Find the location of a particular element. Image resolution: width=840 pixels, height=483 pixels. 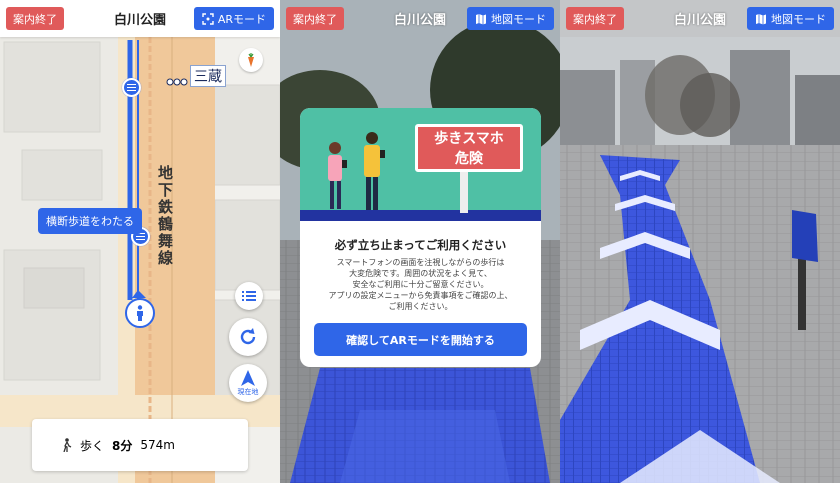

ar-frame-icon is located at coordinates (208, 18).